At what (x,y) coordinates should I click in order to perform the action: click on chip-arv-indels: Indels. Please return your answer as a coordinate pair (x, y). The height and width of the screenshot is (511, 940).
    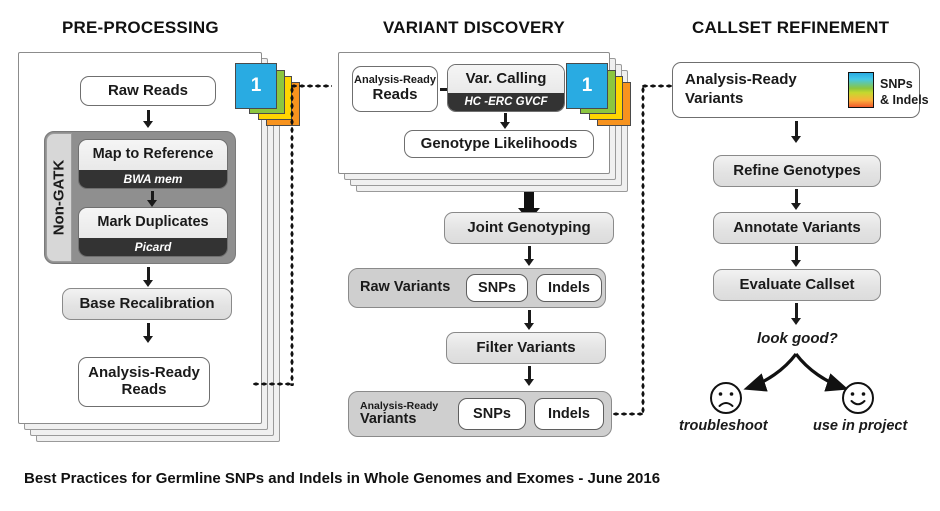
    Looking at the image, I should click on (569, 414).